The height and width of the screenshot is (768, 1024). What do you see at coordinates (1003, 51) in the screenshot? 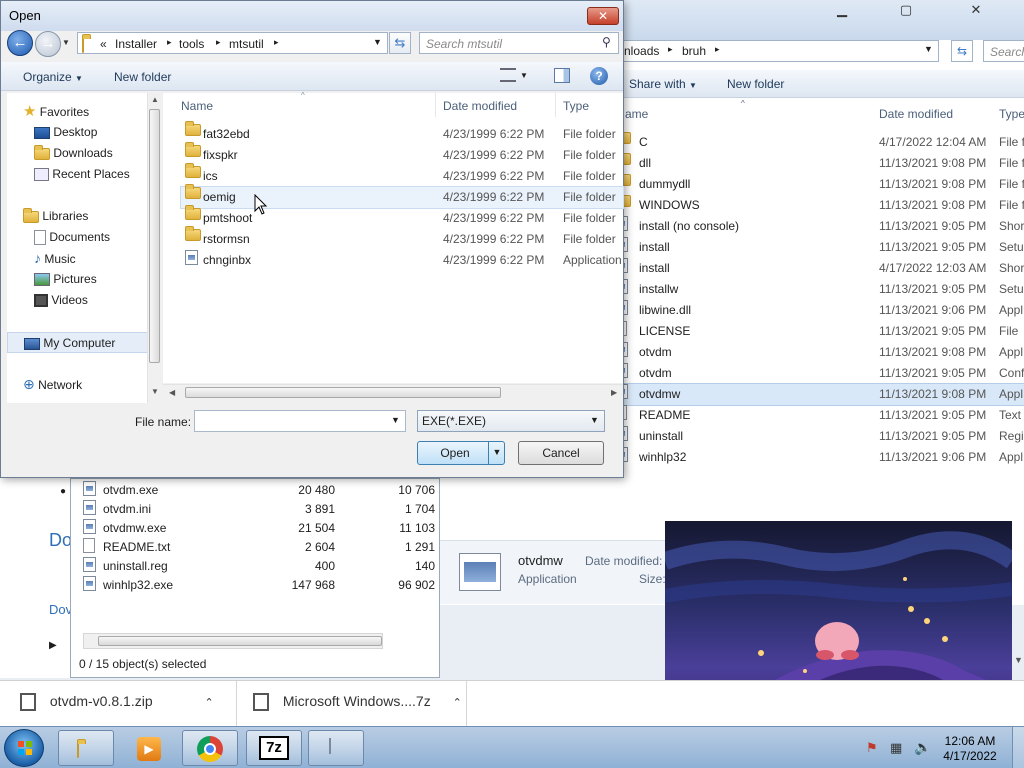
I see `bg-search-input: Search` at bounding box center [1003, 51].